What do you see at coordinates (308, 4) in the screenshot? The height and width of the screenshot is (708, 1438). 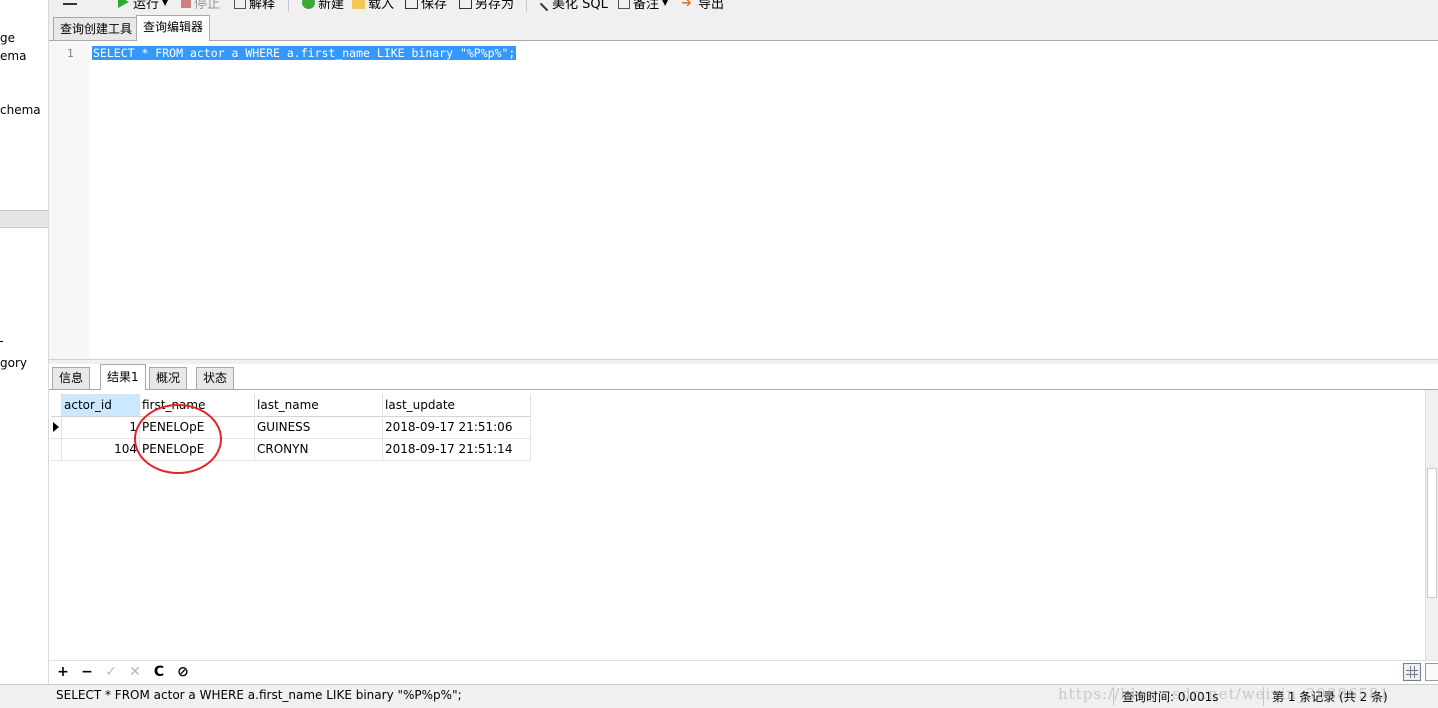 I see `add-icon` at bounding box center [308, 4].